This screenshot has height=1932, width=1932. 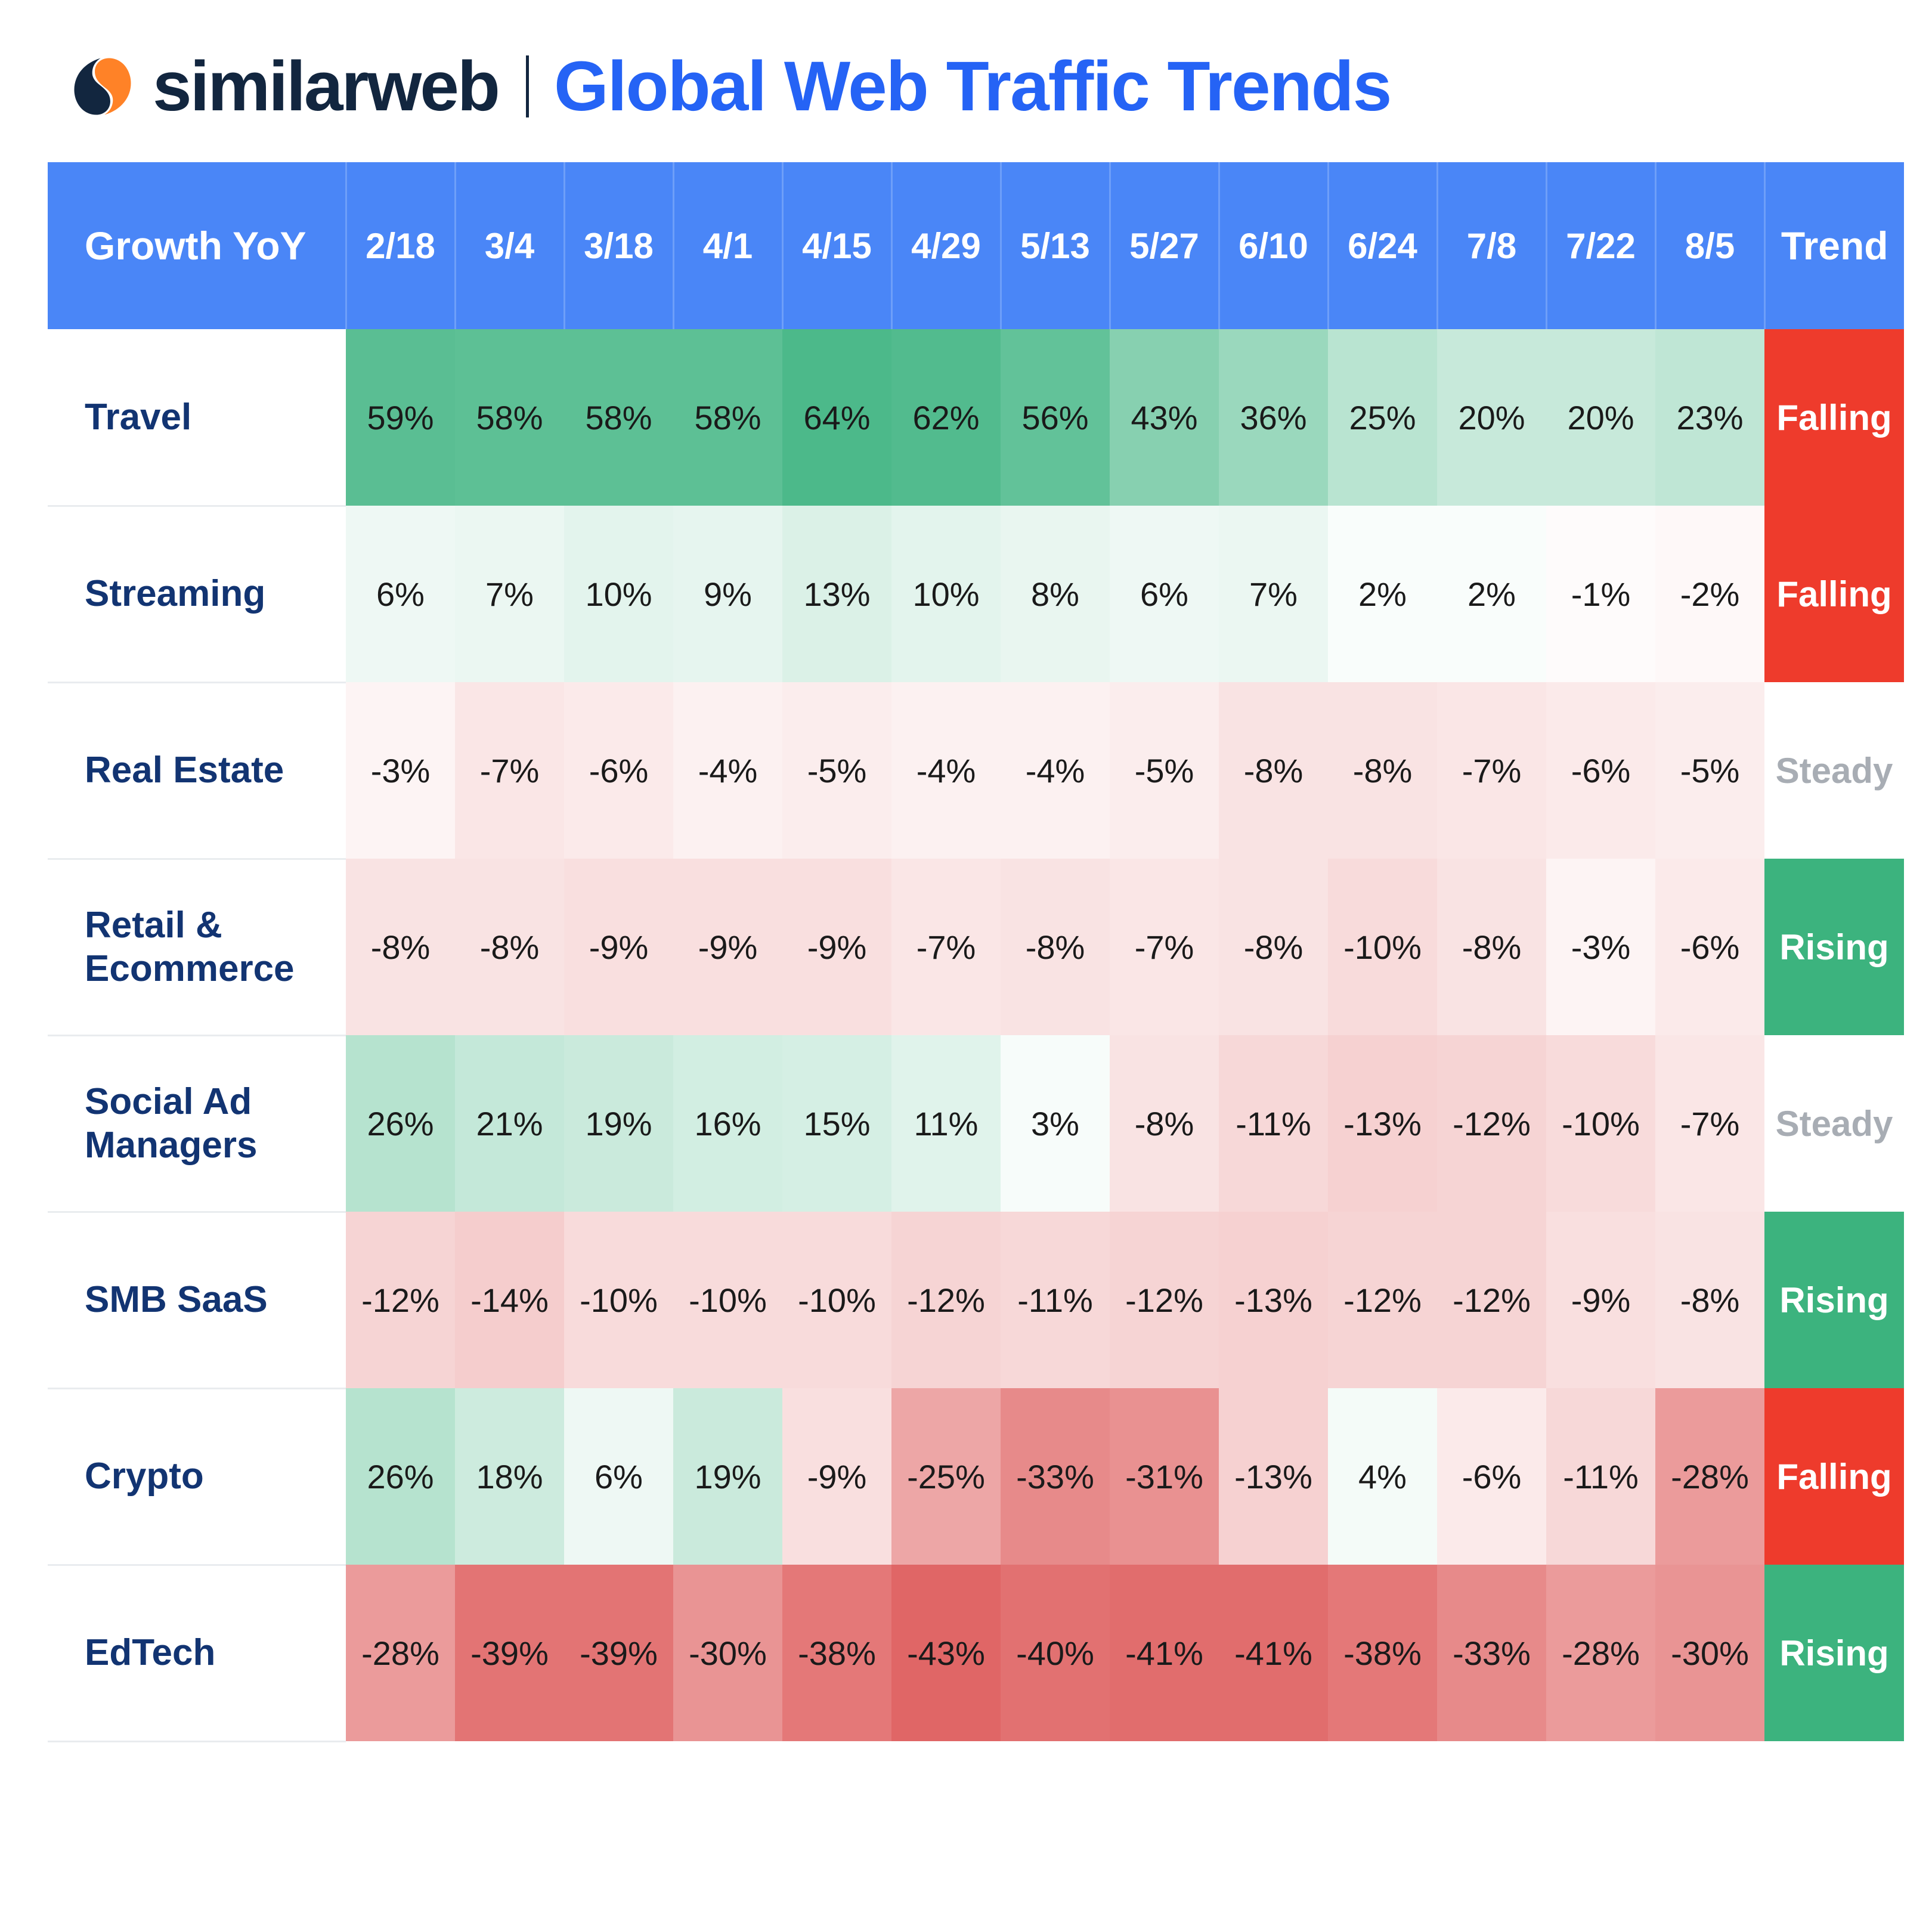 What do you see at coordinates (1055, 1123) in the screenshot?
I see `heatmap-cell: 3%` at bounding box center [1055, 1123].